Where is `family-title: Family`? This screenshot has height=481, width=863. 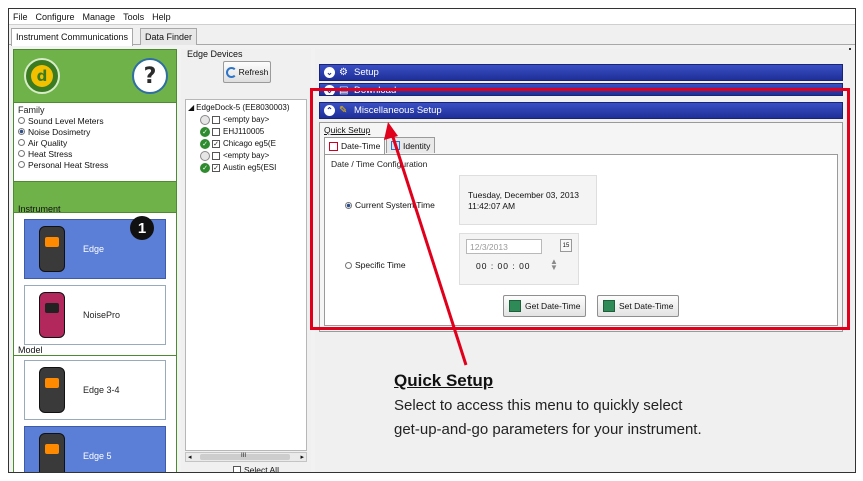
family-title: Family is located at coordinates (31, 110).